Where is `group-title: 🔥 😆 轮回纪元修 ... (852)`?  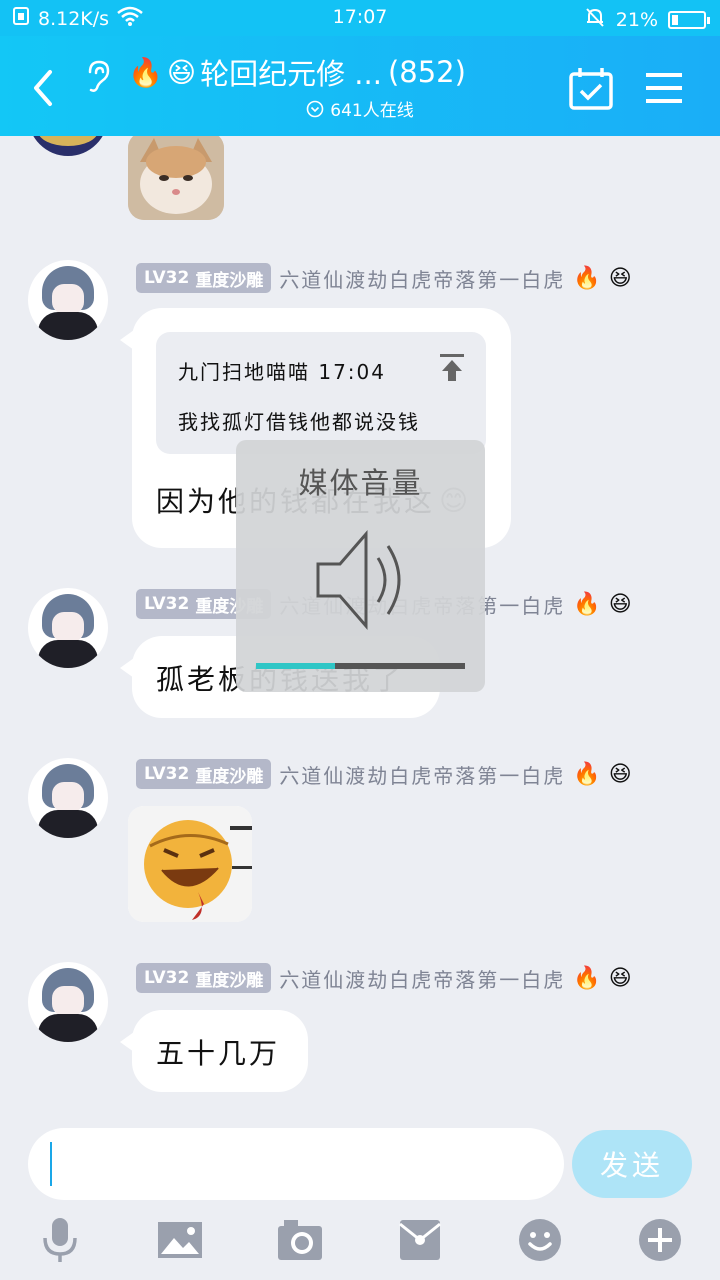 group-title: 🔥 😆 轮回纪元修 ... (852) is located at coordinates (297, 72).